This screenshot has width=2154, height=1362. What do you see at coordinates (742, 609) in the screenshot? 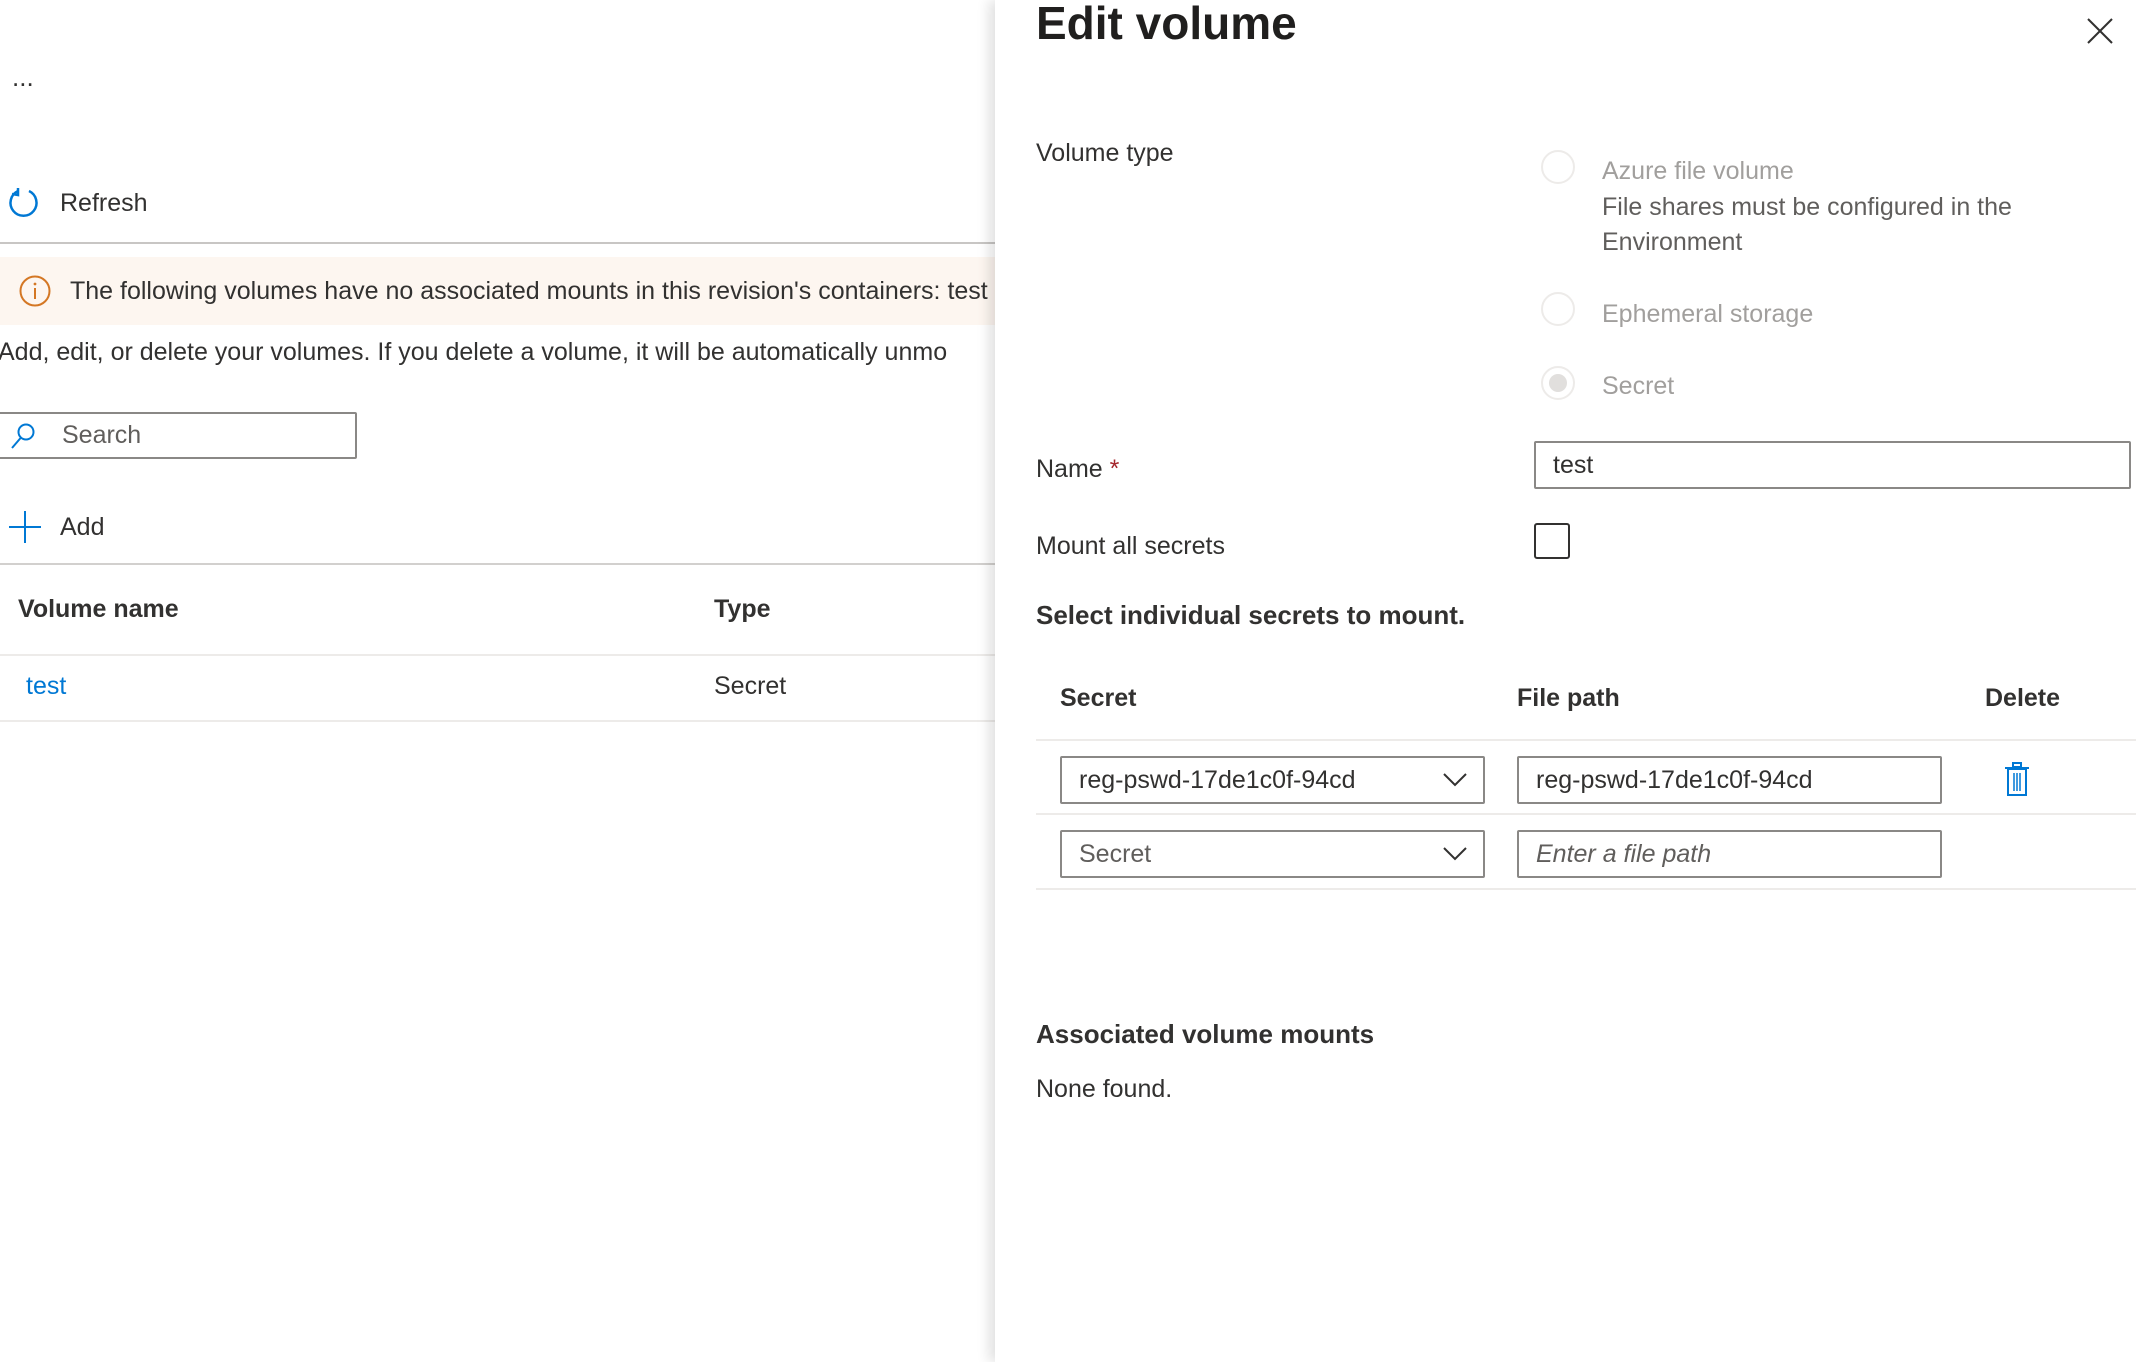
I see `column-header-type: Type` at bounding box center [742, 609].